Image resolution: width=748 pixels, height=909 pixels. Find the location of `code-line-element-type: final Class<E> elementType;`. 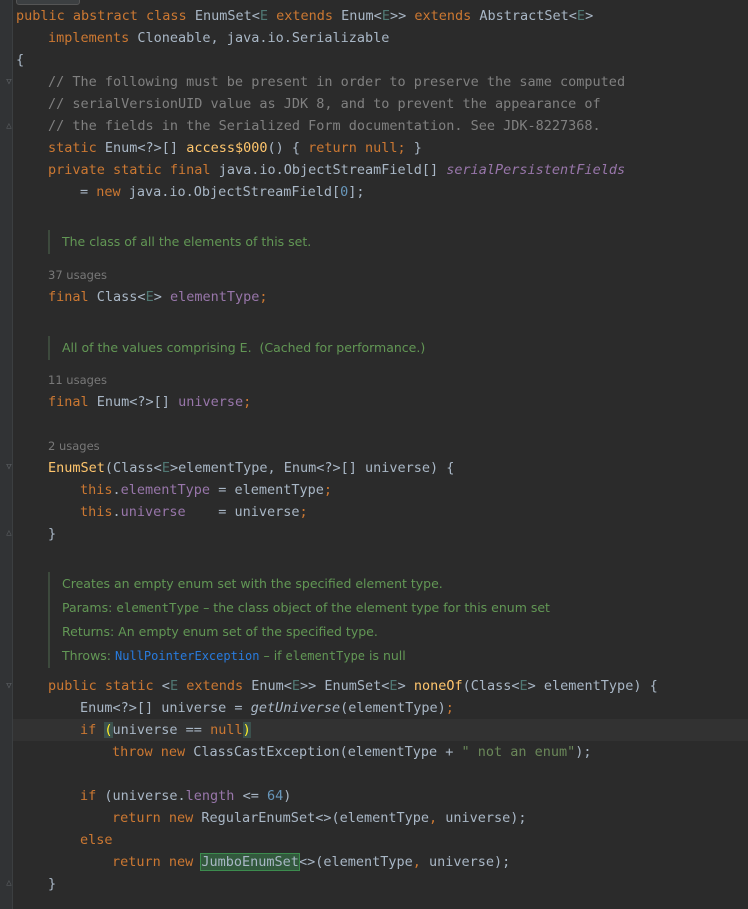

code-line-element-type: final Class<E> elementType; is located at coordinates (398, 297).